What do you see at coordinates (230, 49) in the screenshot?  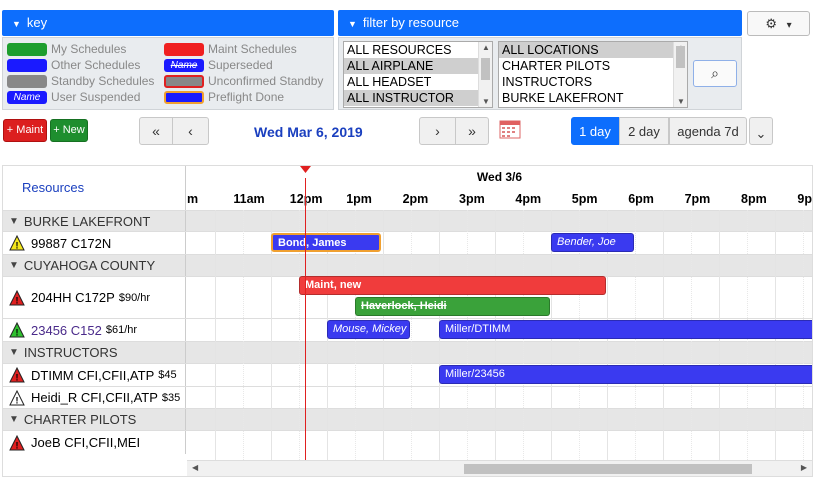 I see `key-item-maint-schedules: Maint Schedules` at bounding box center [230, 49].